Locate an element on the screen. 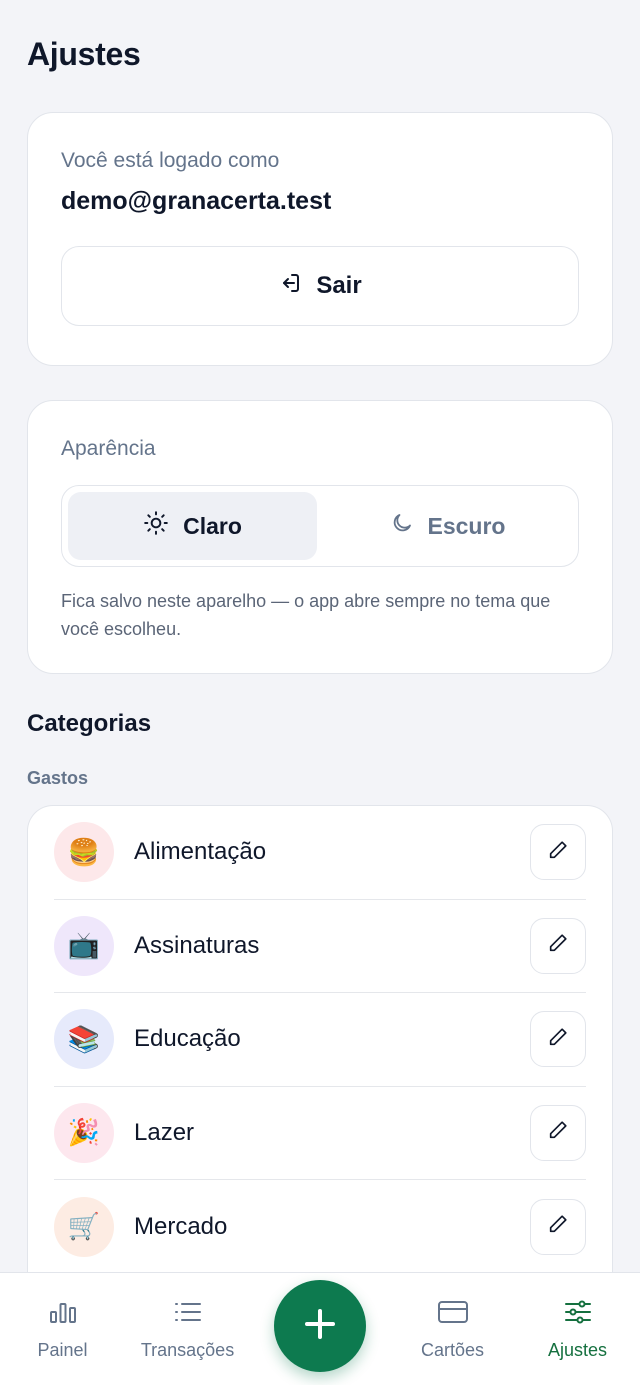 This screenshot has width=640, height=1385. nav-item-transacoes: Transações is located at coordinates (187, 1317).